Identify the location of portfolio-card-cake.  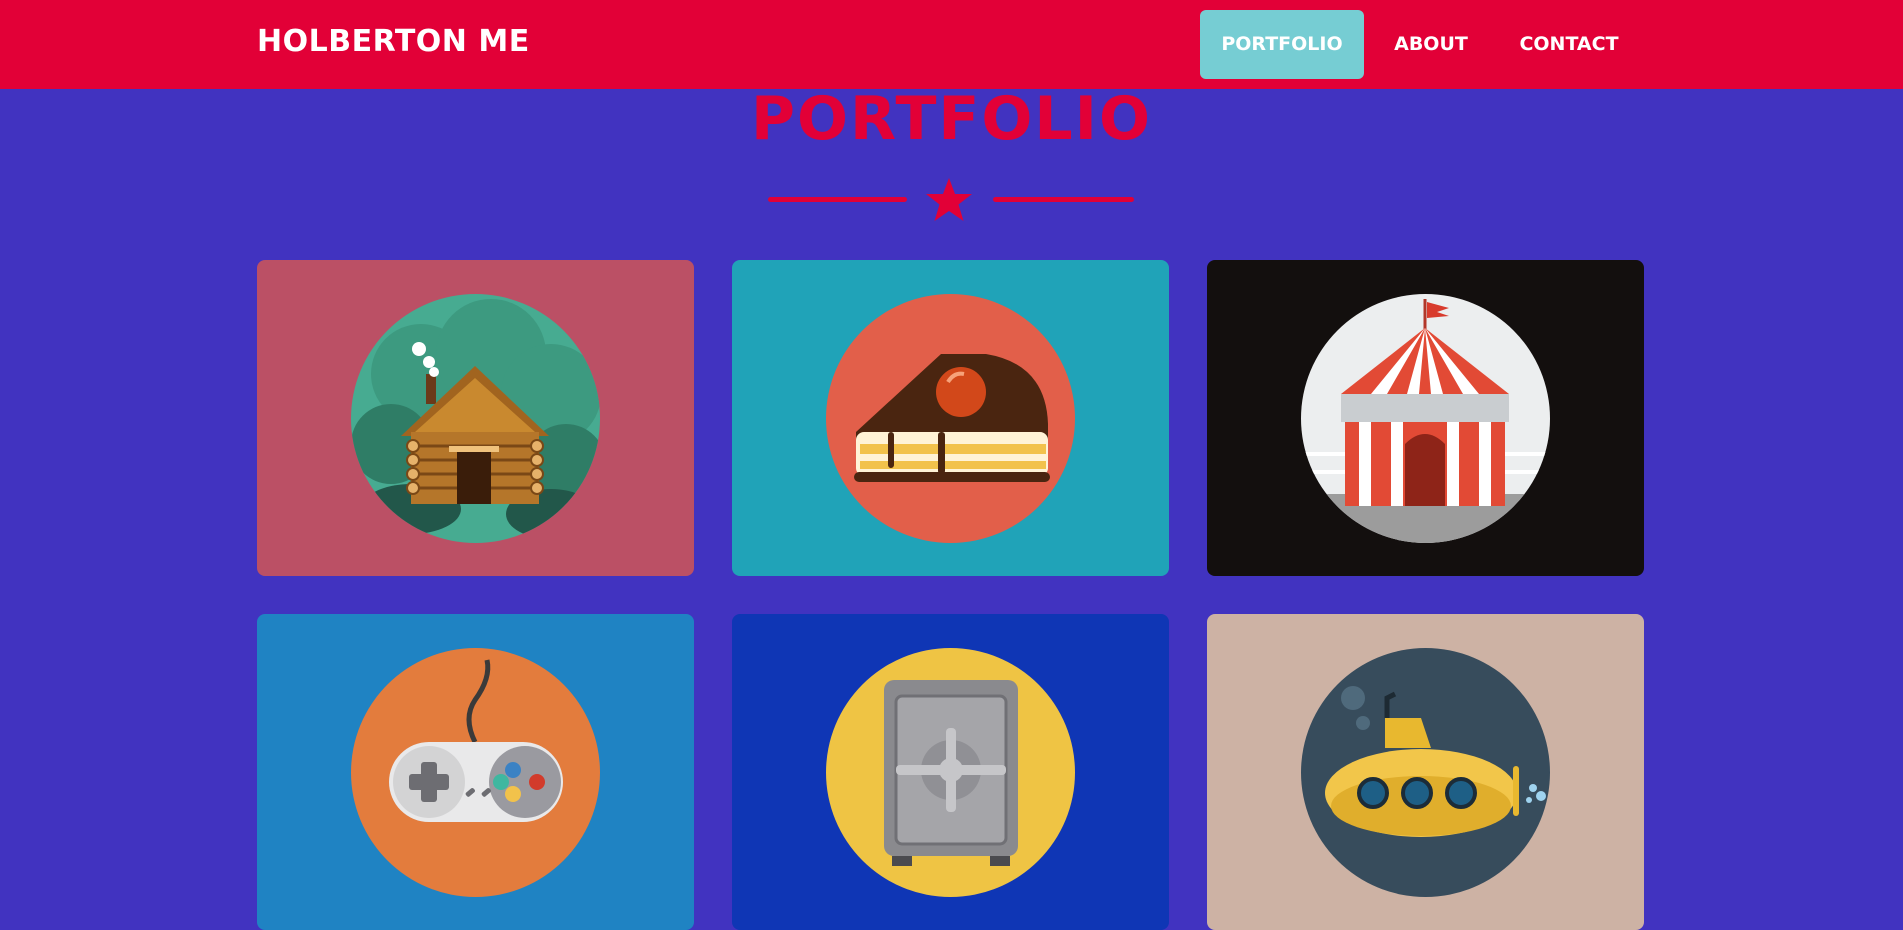
(950, 418).